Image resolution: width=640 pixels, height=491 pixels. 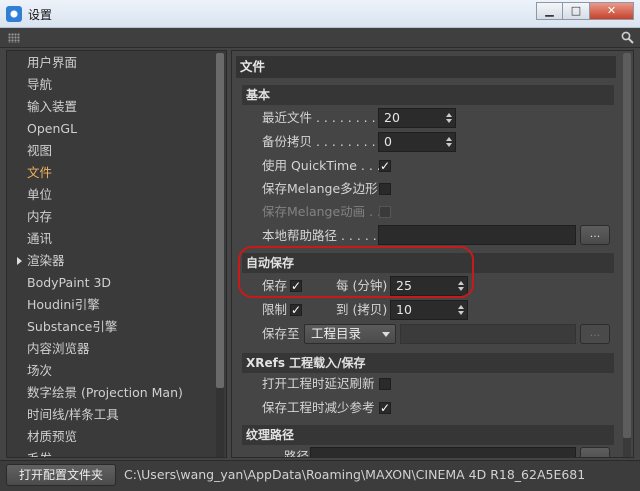 What do you see at coordinates (388, 141) in the screenshot?
I see `backup-copies-value: 0` at bounding box center [388, 141].